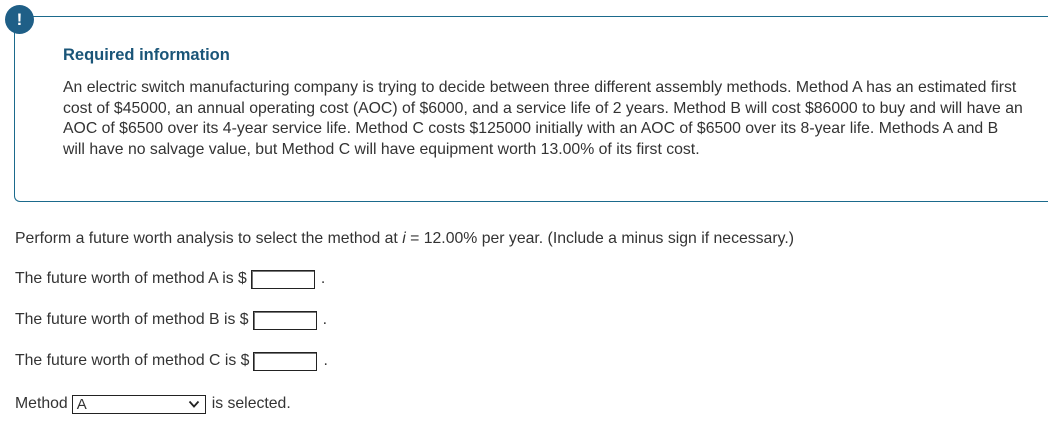 This screenshot has width=1048, height=424. What do you see at coordinates (138, 404) in the screenshot?
I see `method-dropdown: A` at bounding box center [138, 404].